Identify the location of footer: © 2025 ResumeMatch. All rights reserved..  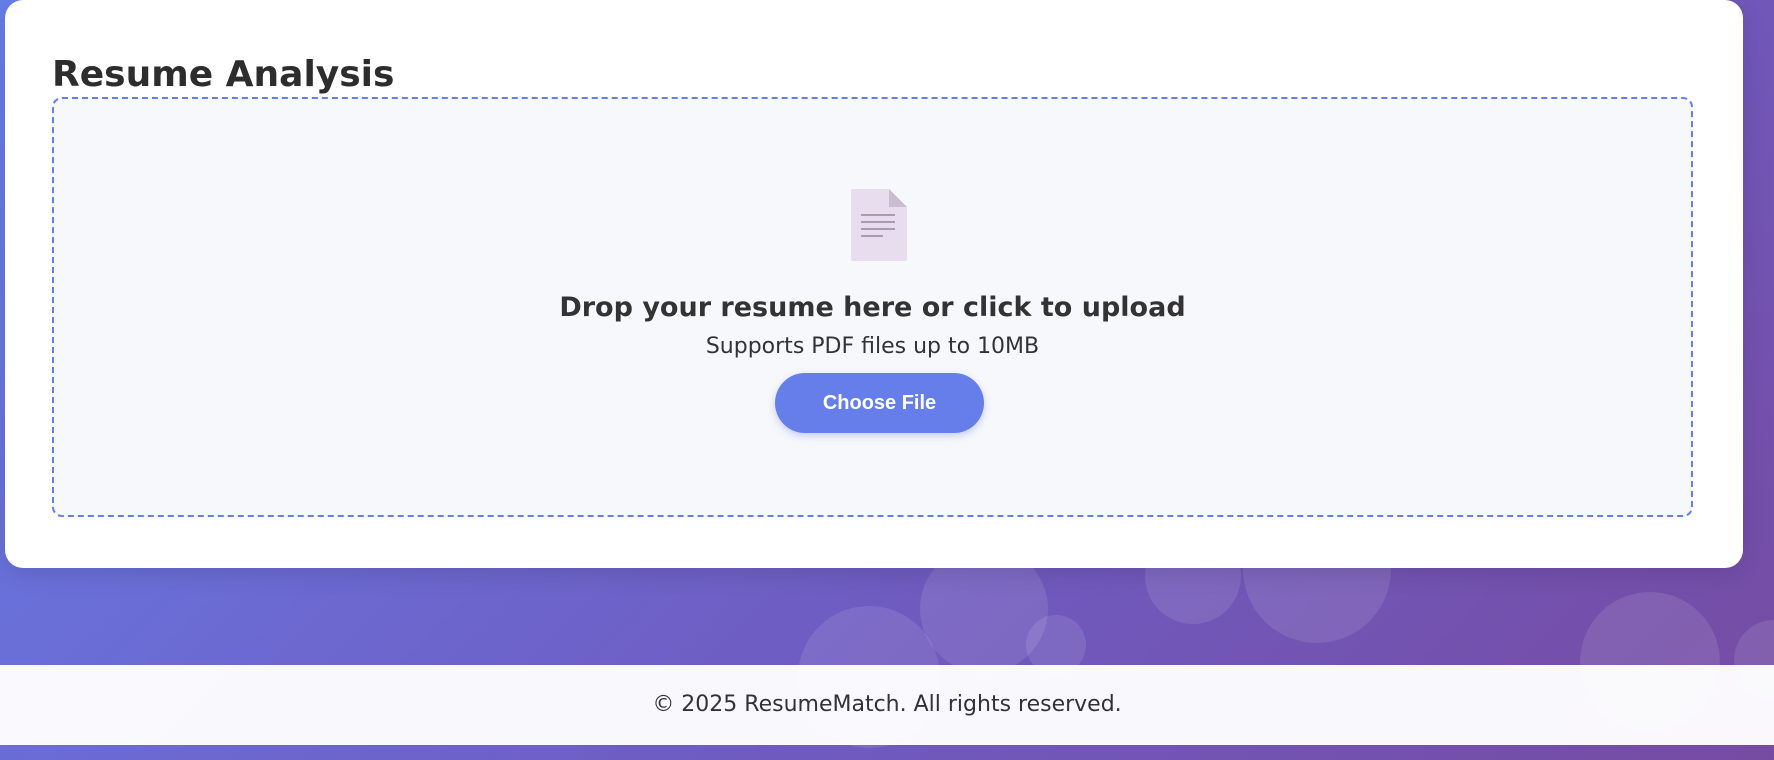
(887, 705).